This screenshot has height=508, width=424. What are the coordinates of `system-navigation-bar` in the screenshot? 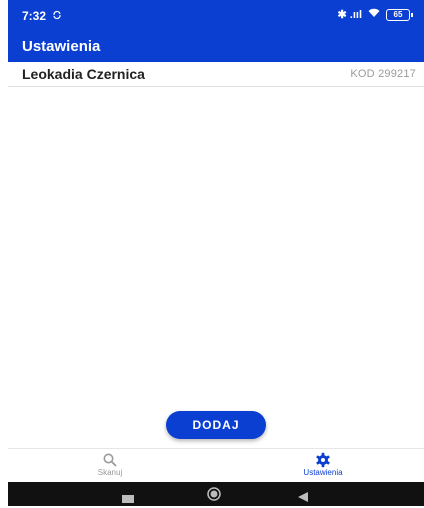 It's located at (216, 494).